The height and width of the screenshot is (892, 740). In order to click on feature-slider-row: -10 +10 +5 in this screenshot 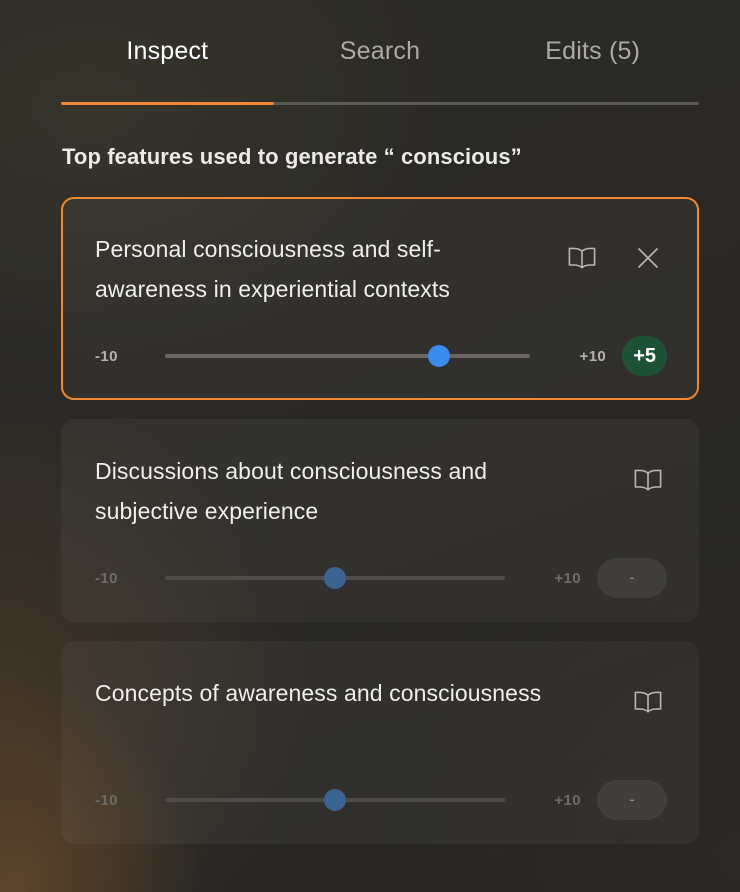, I will do `click(381, 356)`.